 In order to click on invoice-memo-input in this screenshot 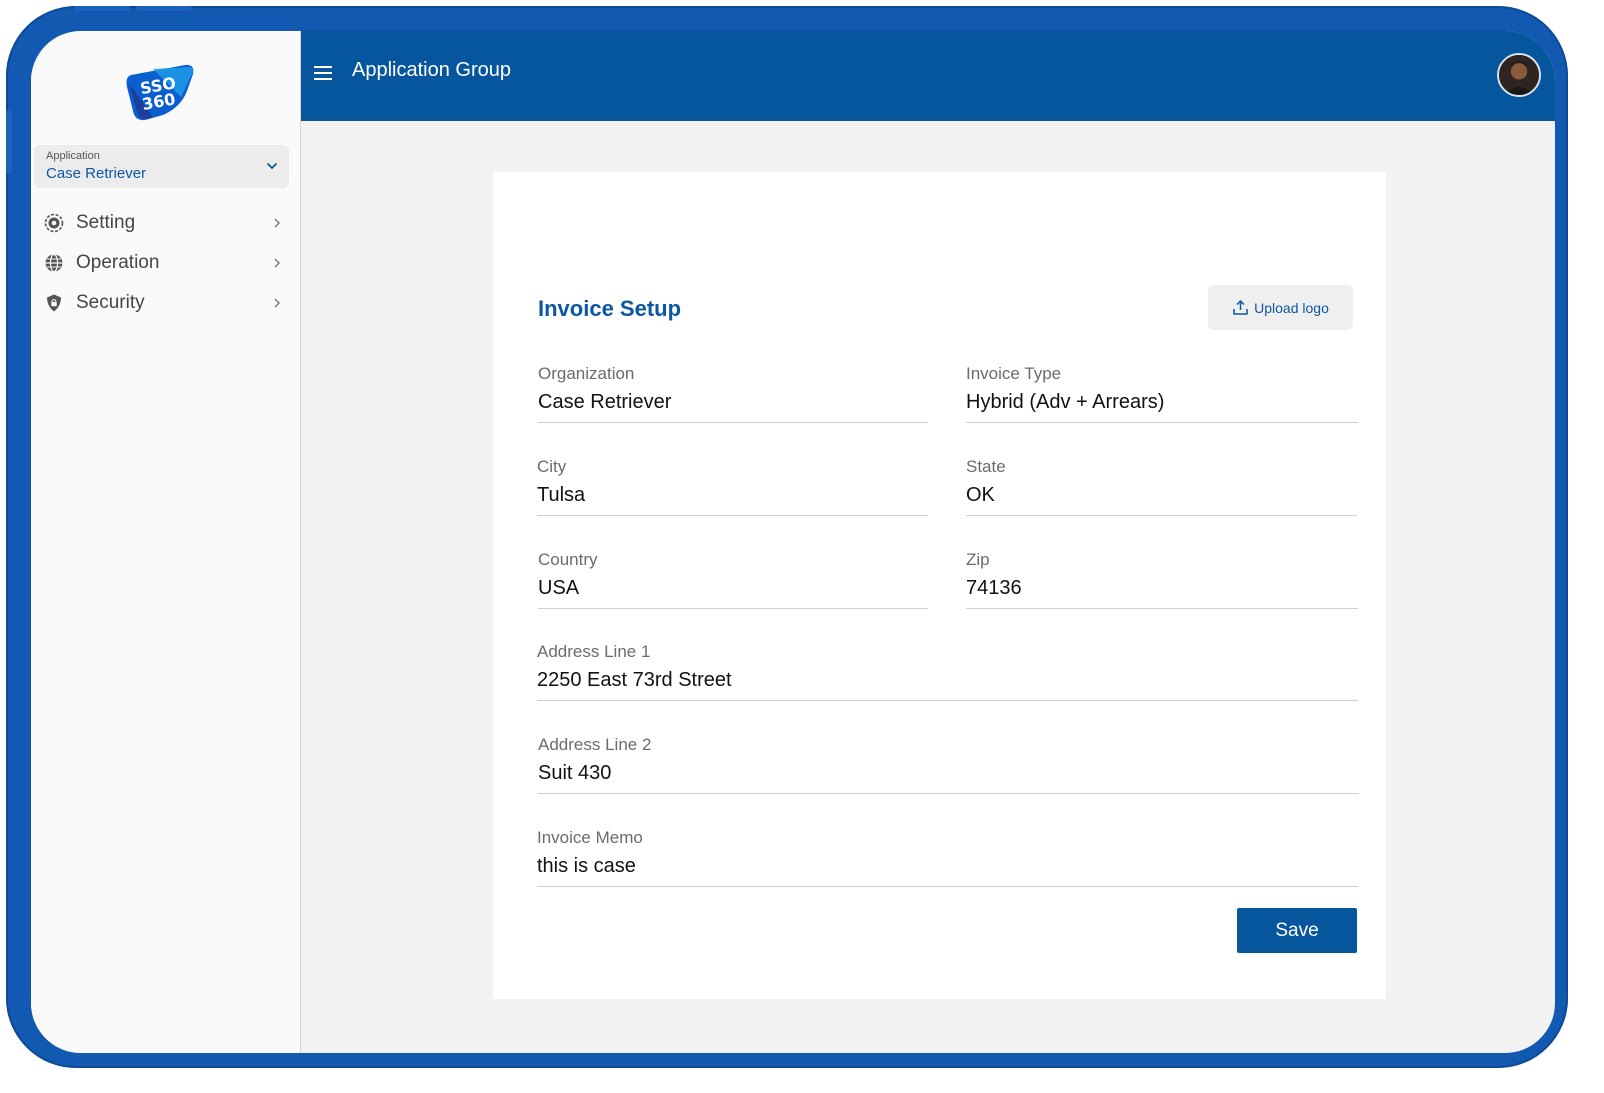, I will do `click(947, 864)`.